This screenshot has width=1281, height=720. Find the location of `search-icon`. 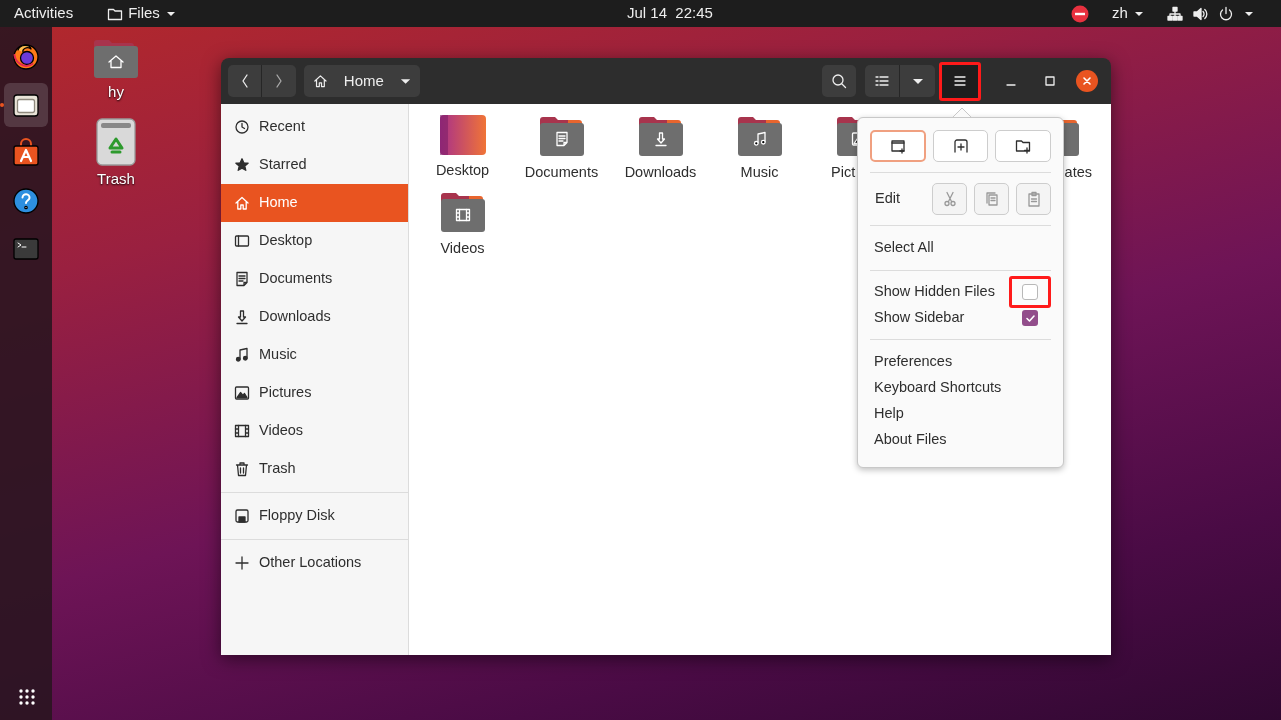

search-icon is located at coordinates (839, 81).